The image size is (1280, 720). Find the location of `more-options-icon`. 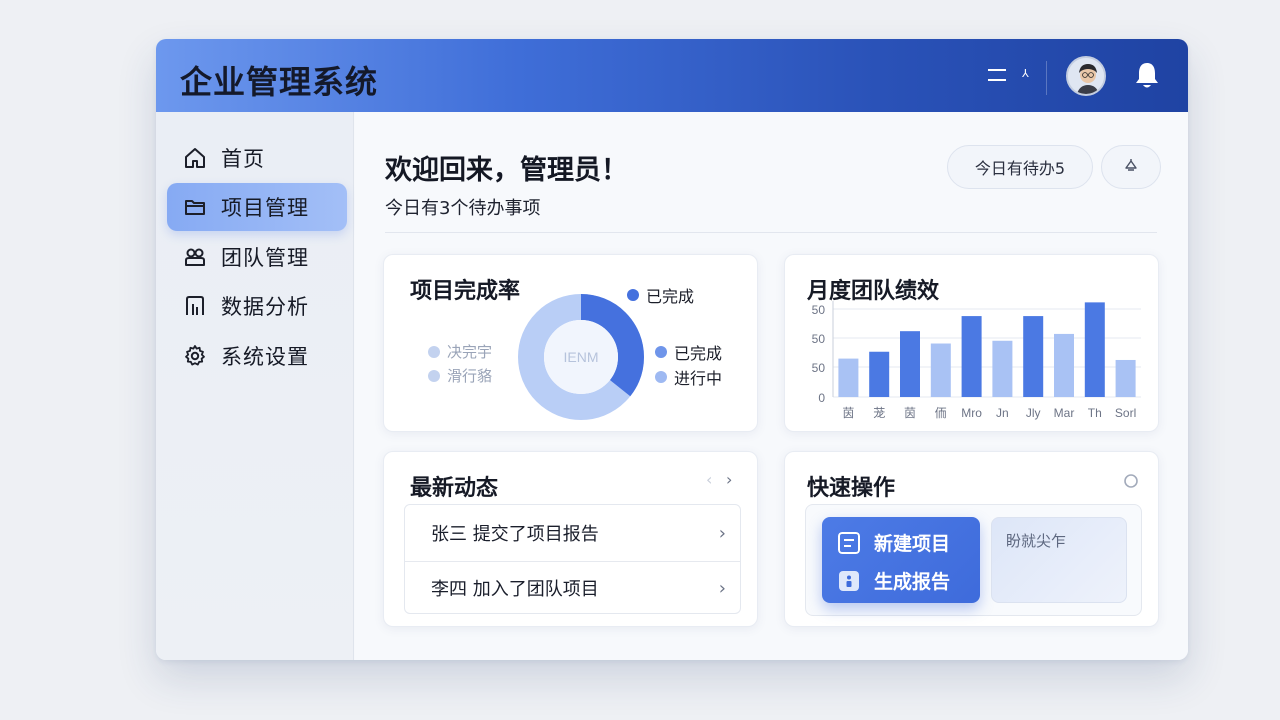

more-options-icon is located at coordinates (1131, 481).